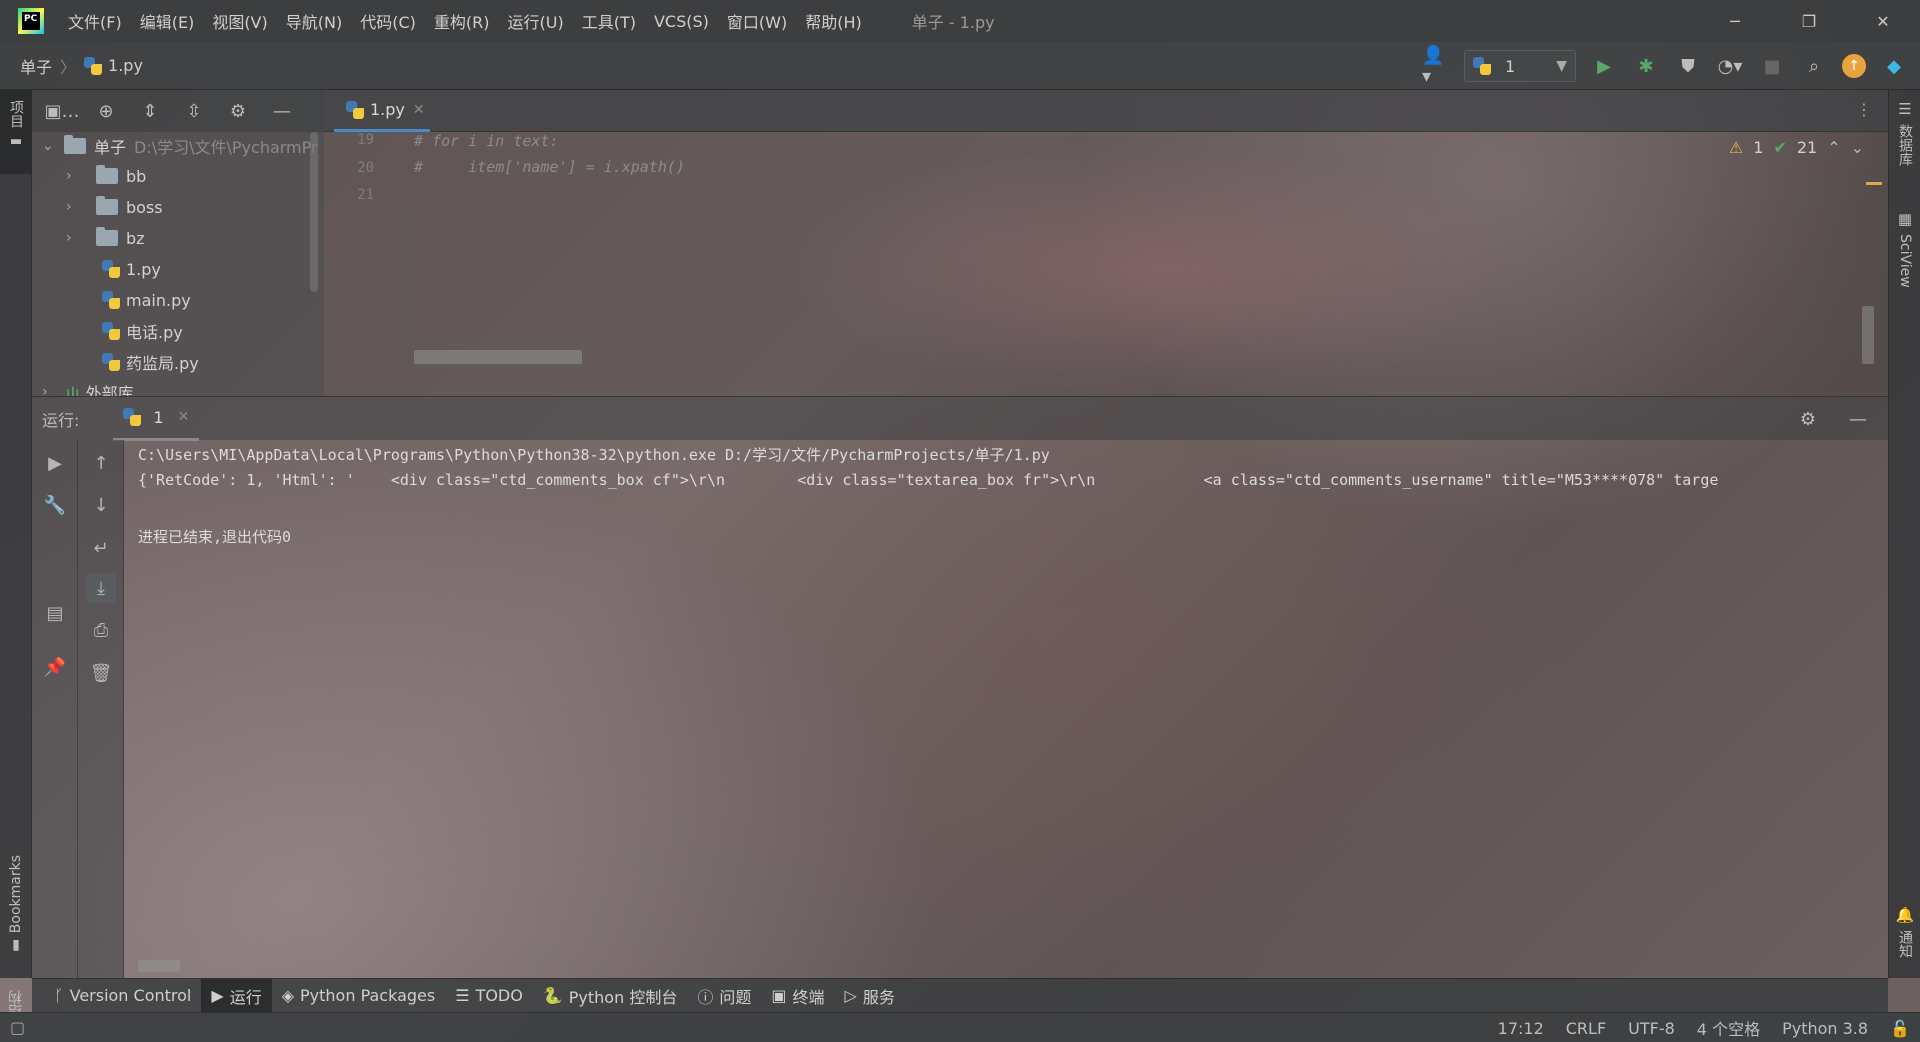 The height and width of the screenshot is (1042, 1920). Describe the element at coordinates (1586, 1028) in the screenshot. I see `line-separator: CRLF` at that location.